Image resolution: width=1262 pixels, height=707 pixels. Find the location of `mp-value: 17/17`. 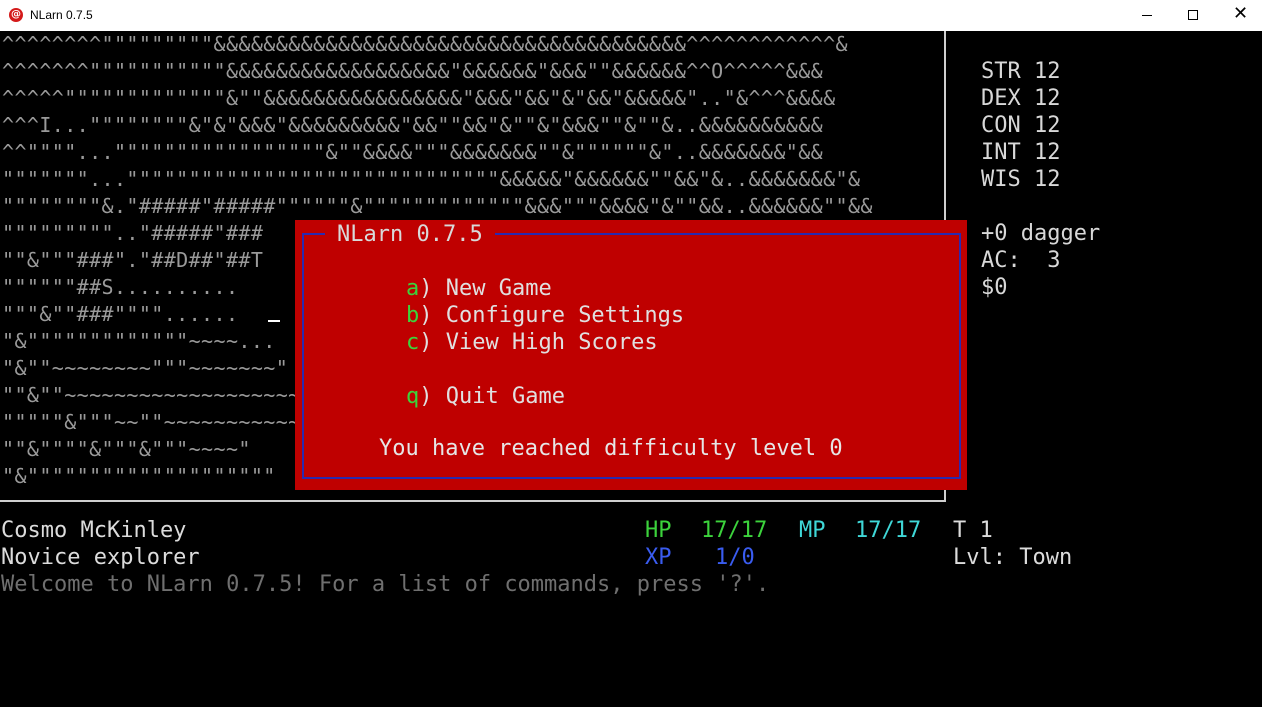

mp-value: 17/17 is located at coordinates (888, 530).